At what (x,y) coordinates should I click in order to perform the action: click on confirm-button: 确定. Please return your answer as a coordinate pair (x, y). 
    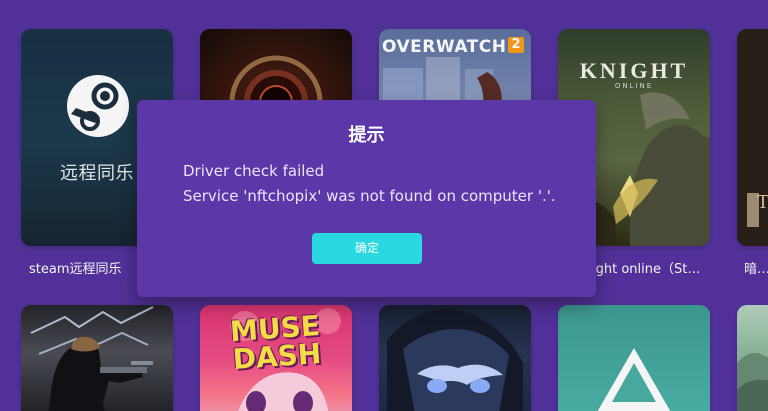
    Looking at the image, I should click on (367, 248).